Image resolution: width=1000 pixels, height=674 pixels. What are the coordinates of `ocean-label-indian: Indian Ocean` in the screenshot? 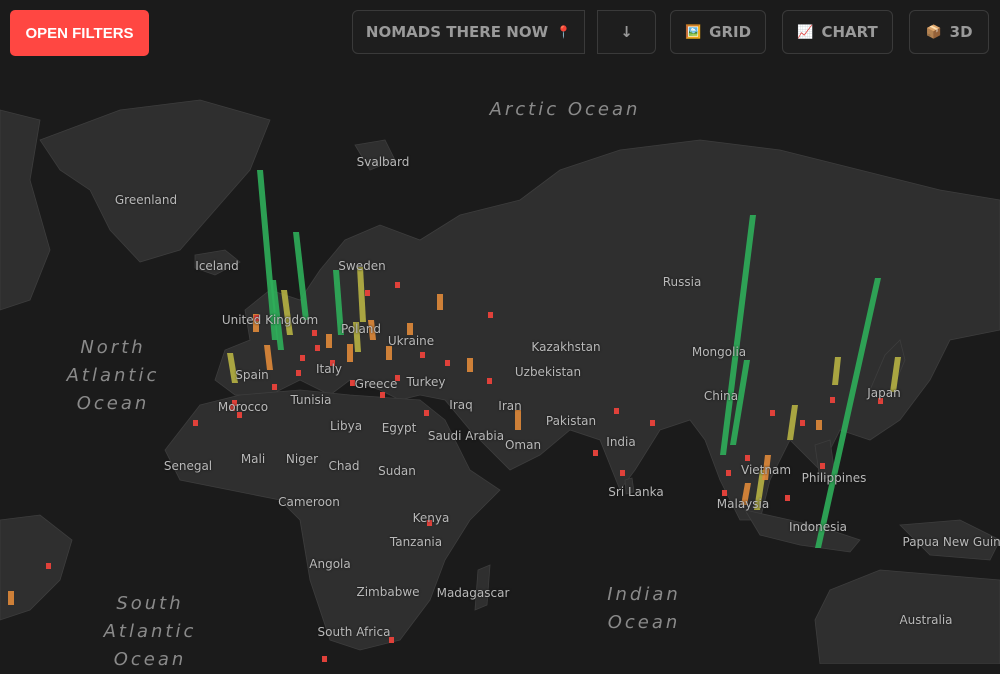 It's located at (644, 609).